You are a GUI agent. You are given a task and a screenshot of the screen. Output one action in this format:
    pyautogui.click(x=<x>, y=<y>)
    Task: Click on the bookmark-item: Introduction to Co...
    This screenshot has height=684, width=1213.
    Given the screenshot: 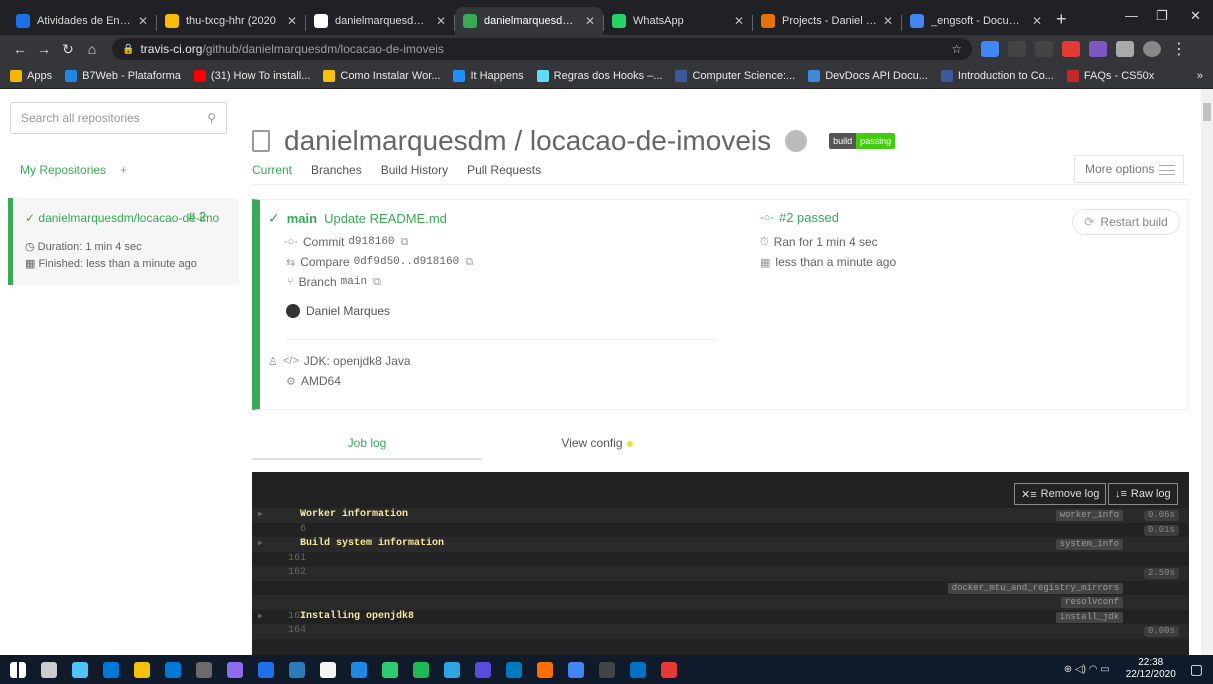 What is the action you would take?
    pyautogui.click(x=997, y=75)
    